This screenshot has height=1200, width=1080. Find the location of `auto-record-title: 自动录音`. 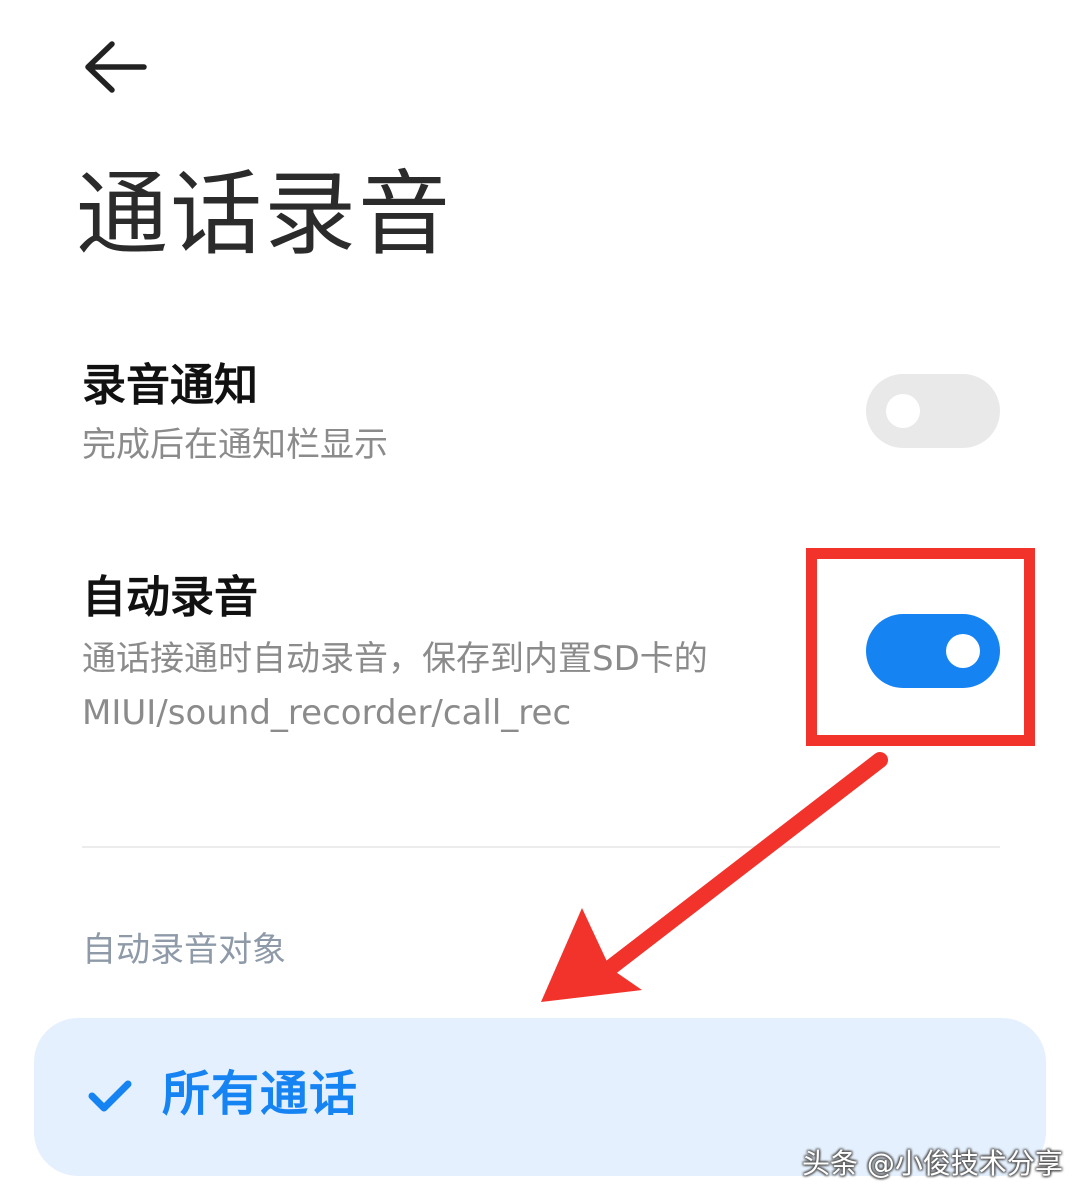

auto-record-title: 自动录音 is located at coordinates (170, 597).